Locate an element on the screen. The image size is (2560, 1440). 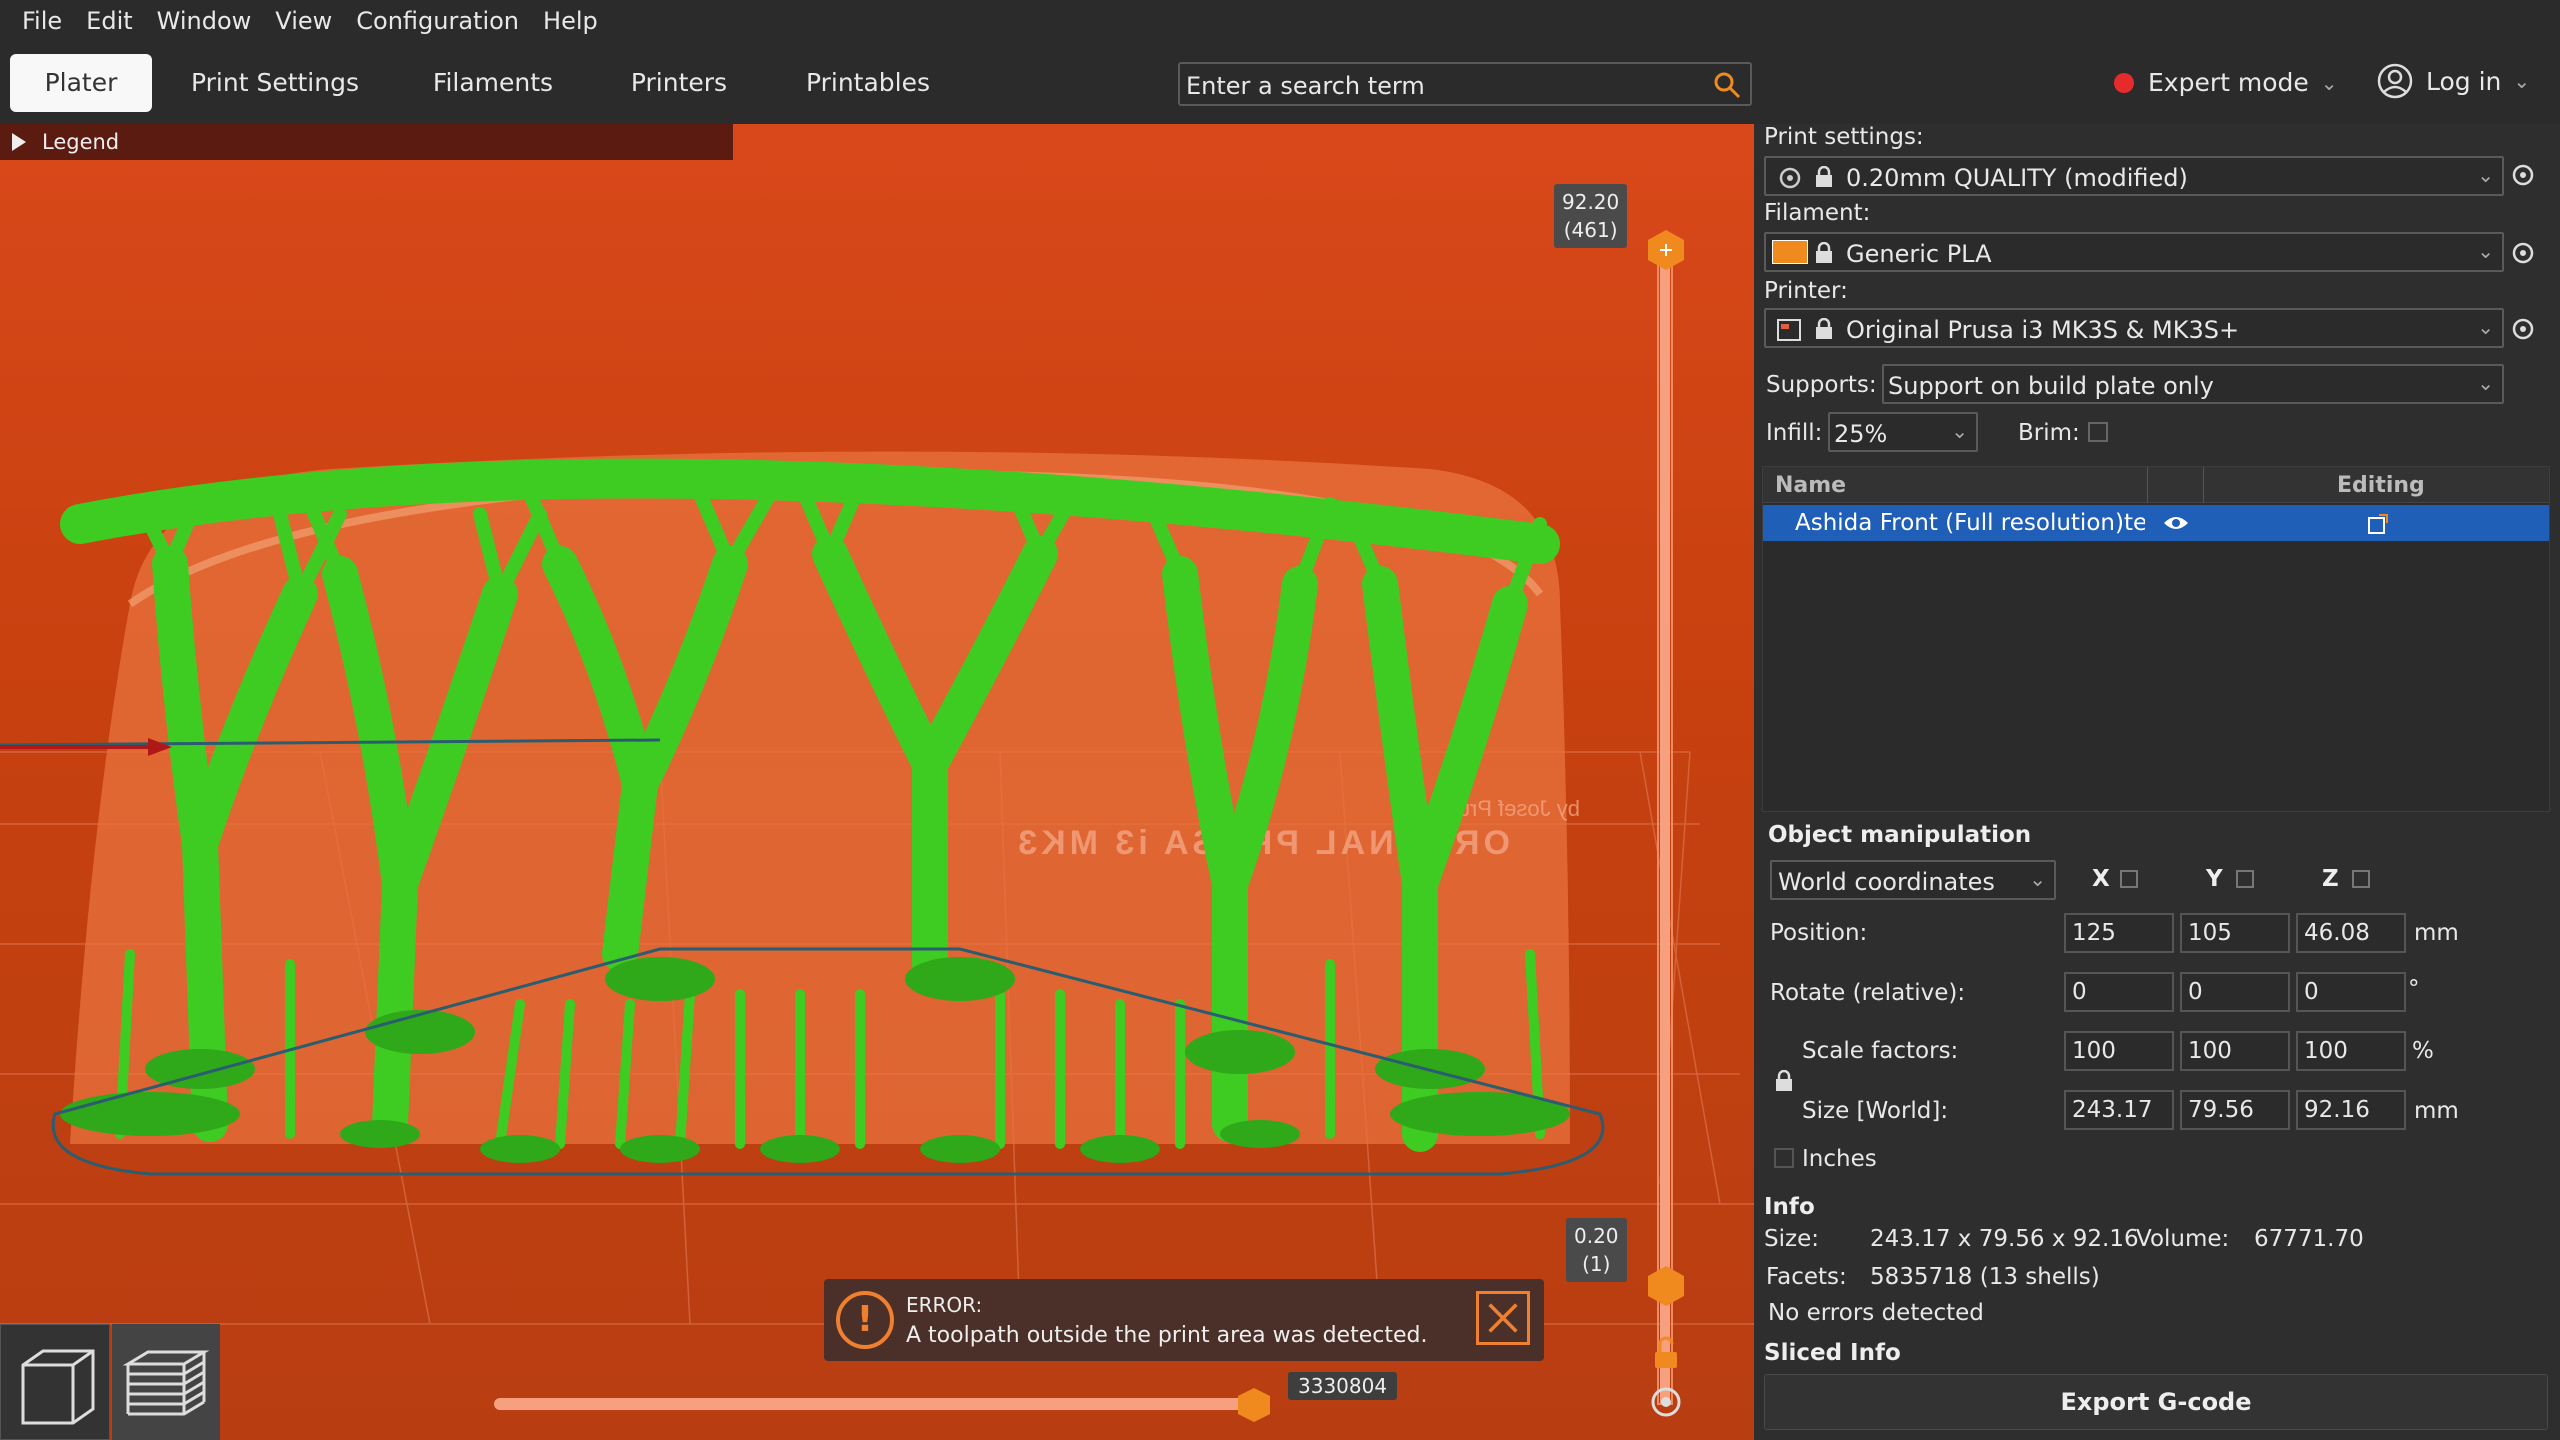
brim-label: Brim: is located at coordinates (2049, 433).